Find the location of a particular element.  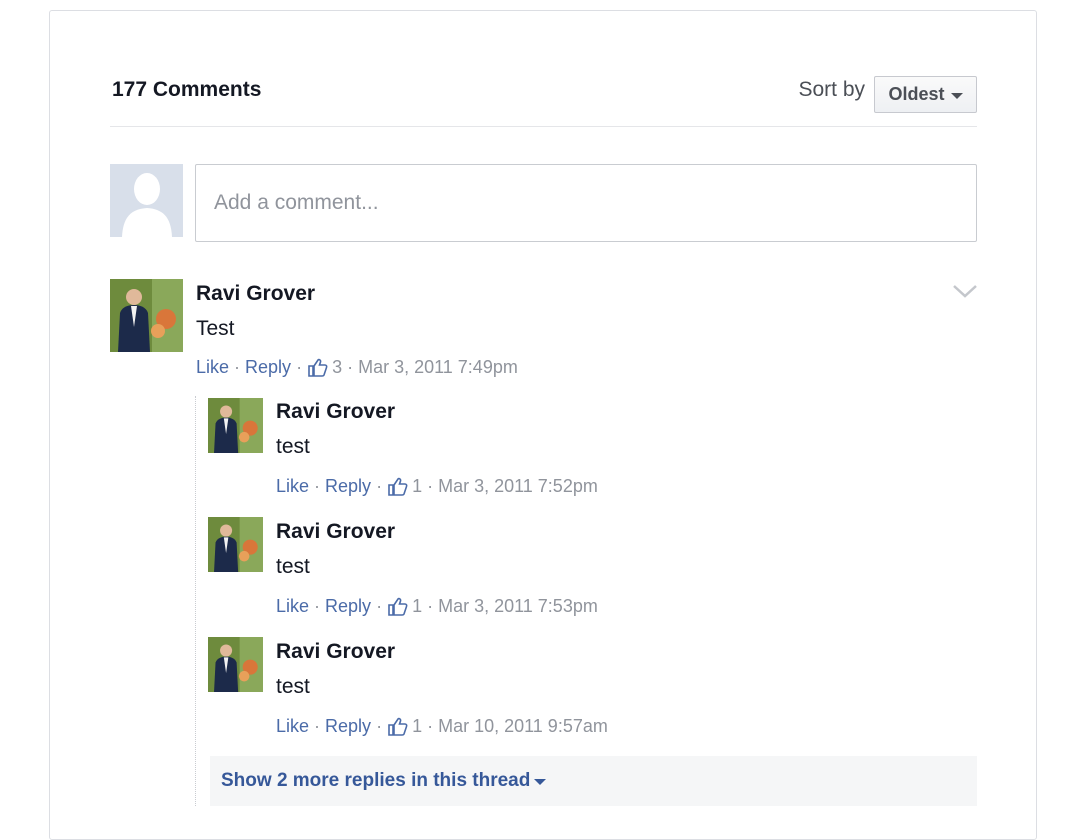

chevron-down-icon is located at coordinates (965, 291).